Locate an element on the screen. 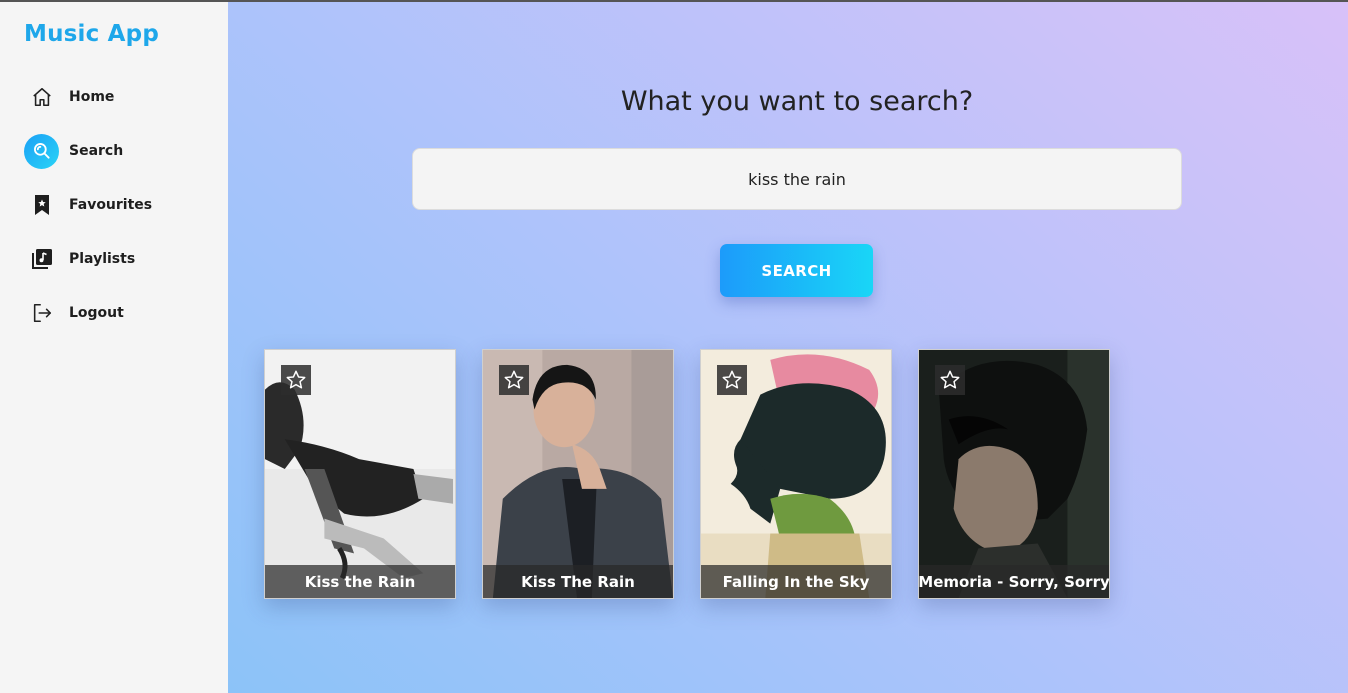 The image size is (1348, 693). search-input is located at coordinates (797, 179).